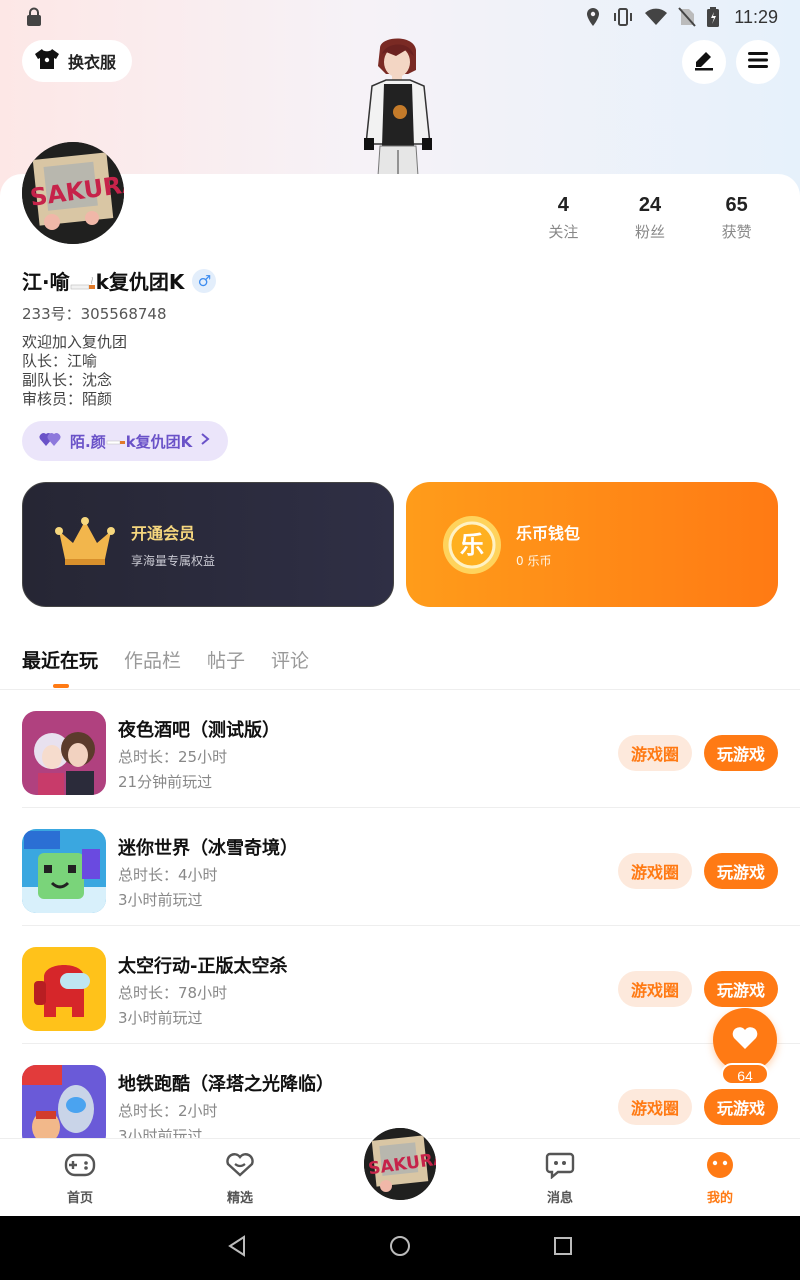 This screenshot has width=800, height=1280. Describe the element at coordinates (548, 544) in the screenshot. I see `wallet-text: 乐币钱包 0 乐币` at that location.